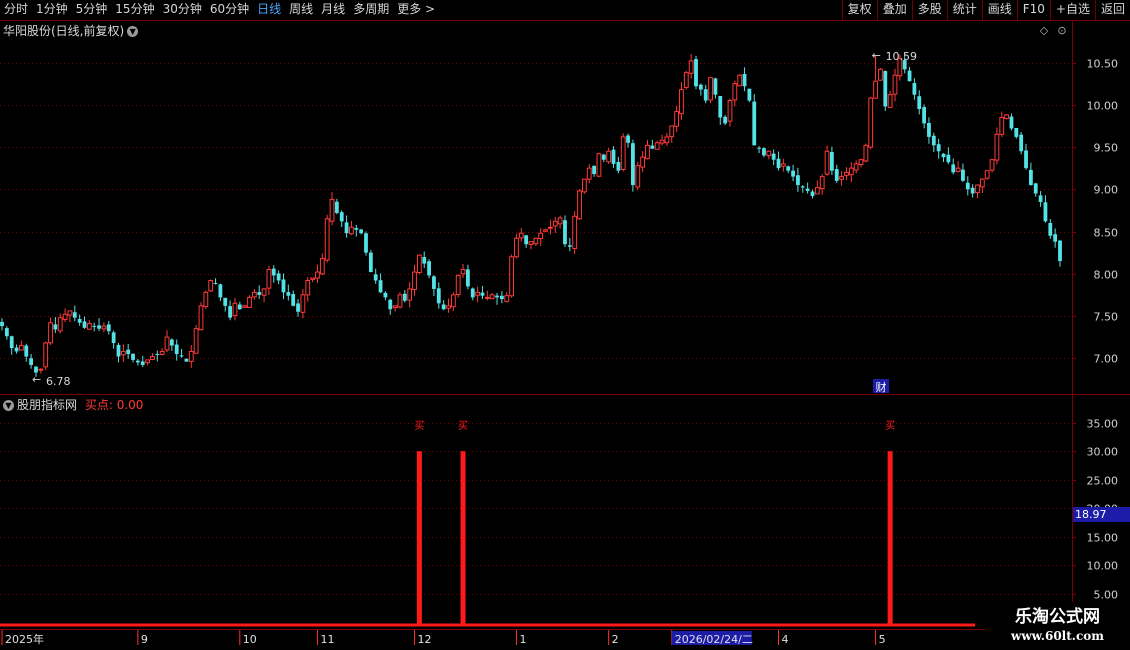 The image size is (1130, 650). Describe the element at coordinates (250, 639) in the screenshot. I see `date-label: 10` at that location.